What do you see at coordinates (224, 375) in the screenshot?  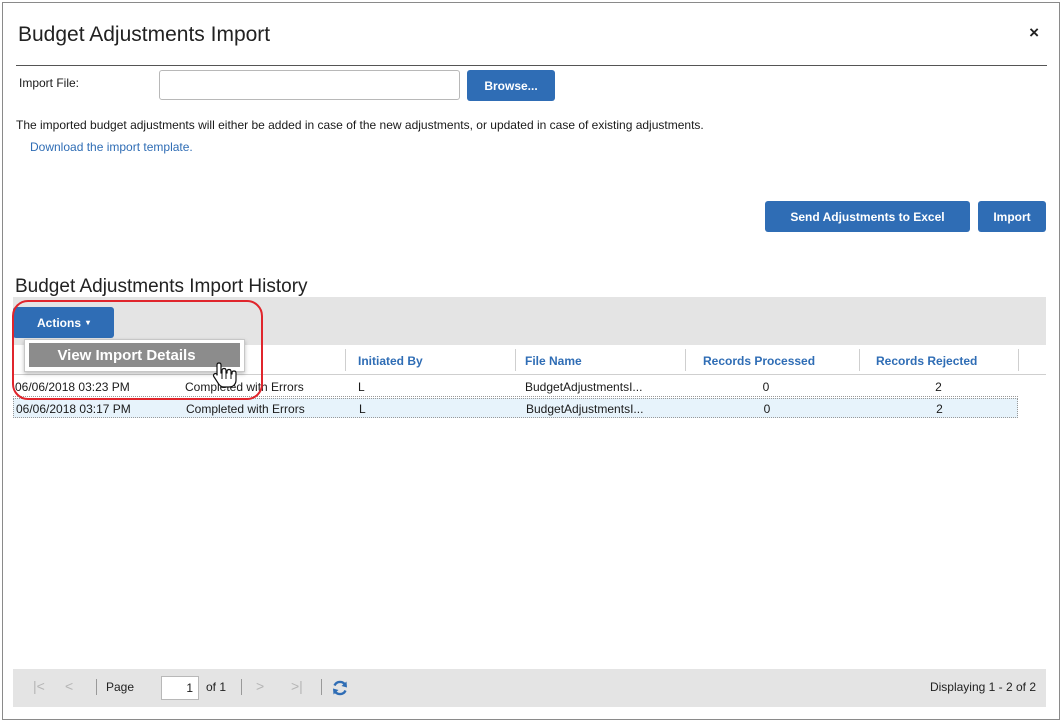 I see `hand-cursor-icon` at bounding box center [224, 375].